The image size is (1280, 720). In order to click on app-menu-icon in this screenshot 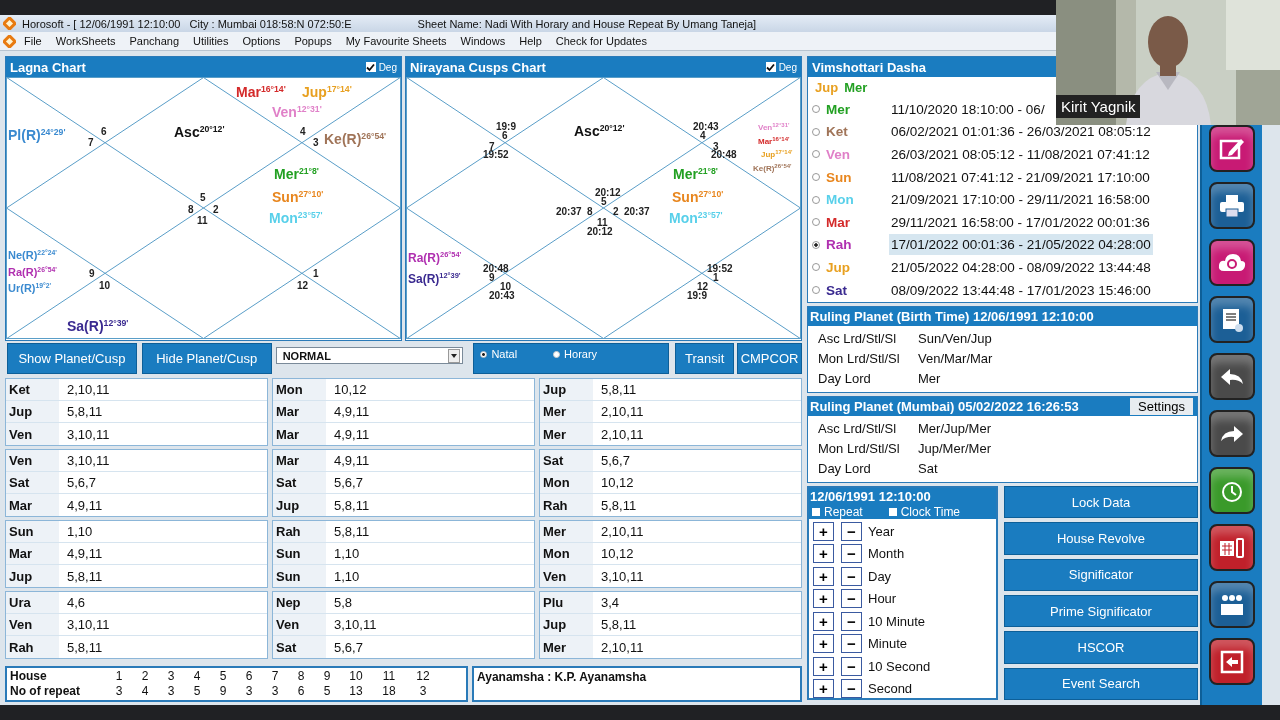, I will do `click(9, 41)`.